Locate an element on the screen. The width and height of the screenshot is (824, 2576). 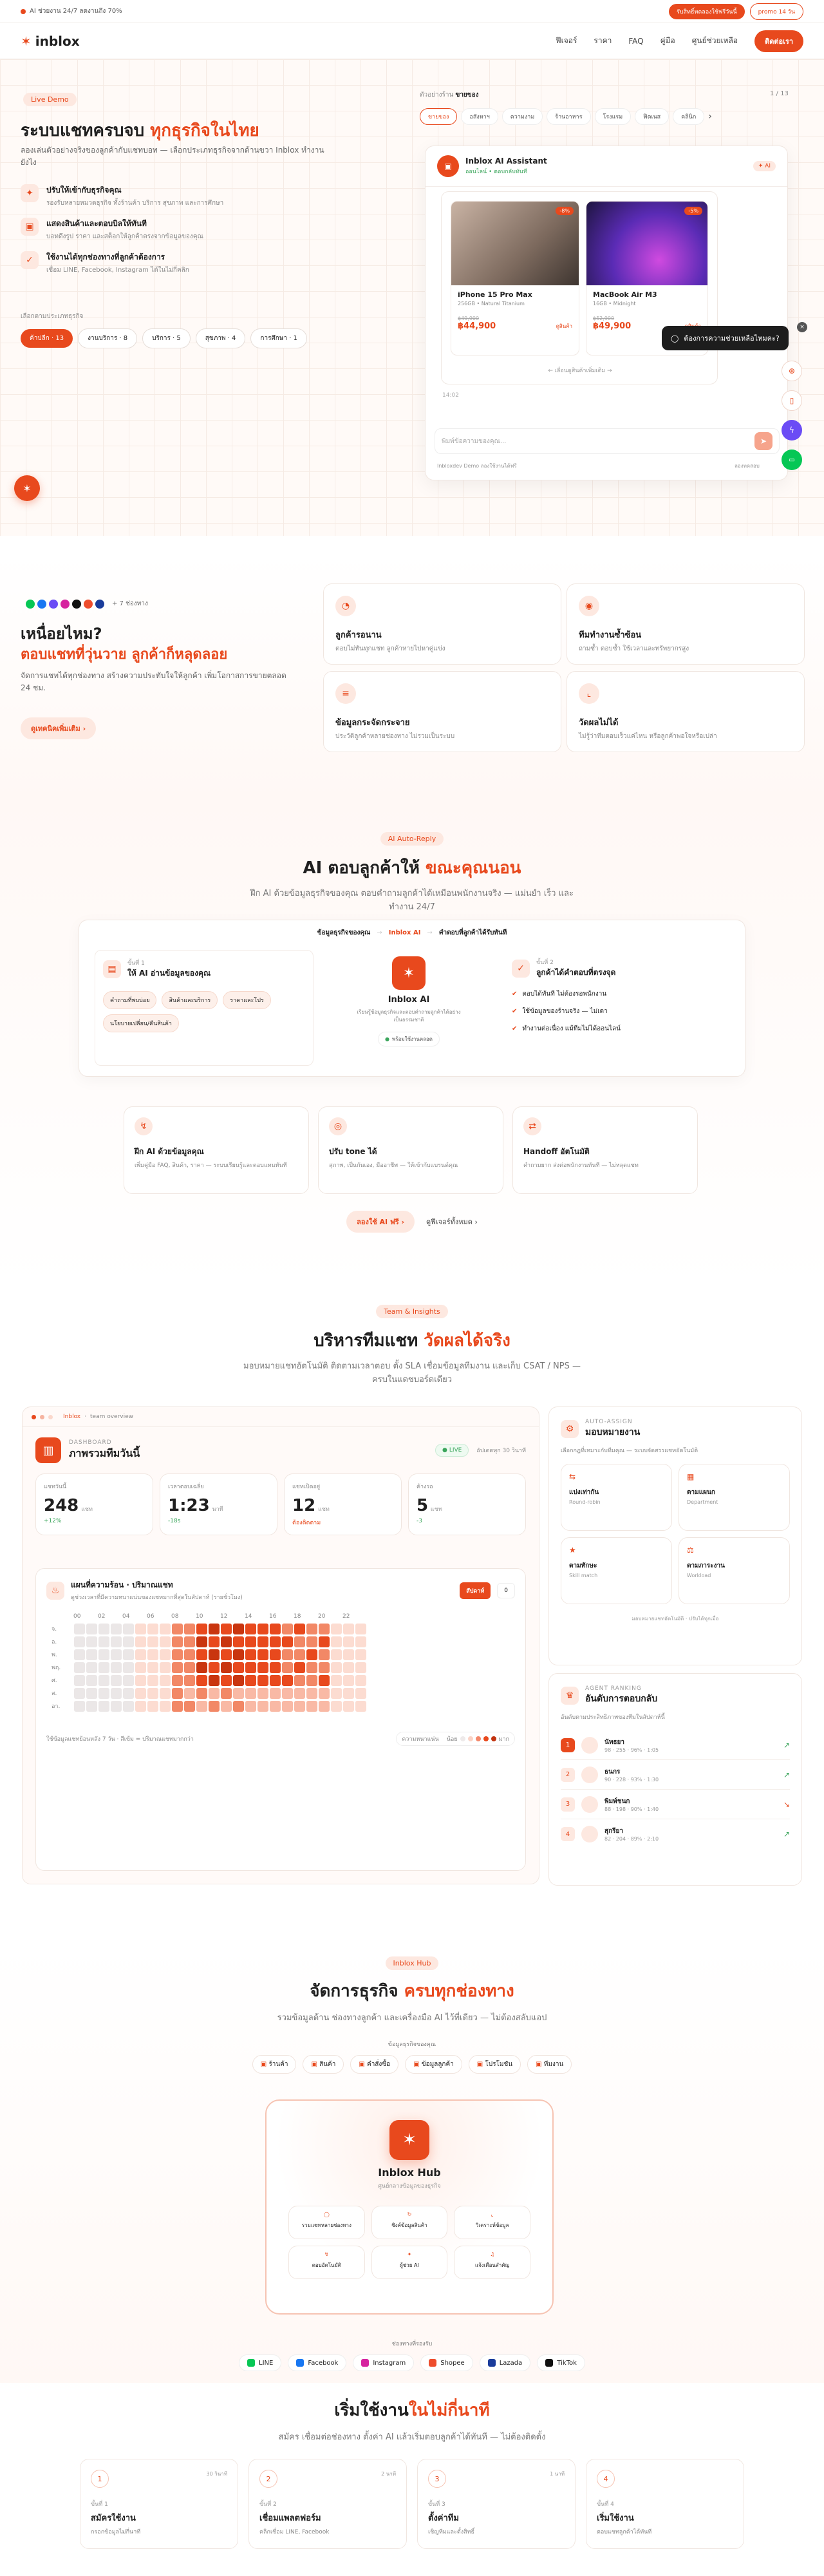
chat-footer-right: ลองทดสอบ is located at coordinates (748, 466).